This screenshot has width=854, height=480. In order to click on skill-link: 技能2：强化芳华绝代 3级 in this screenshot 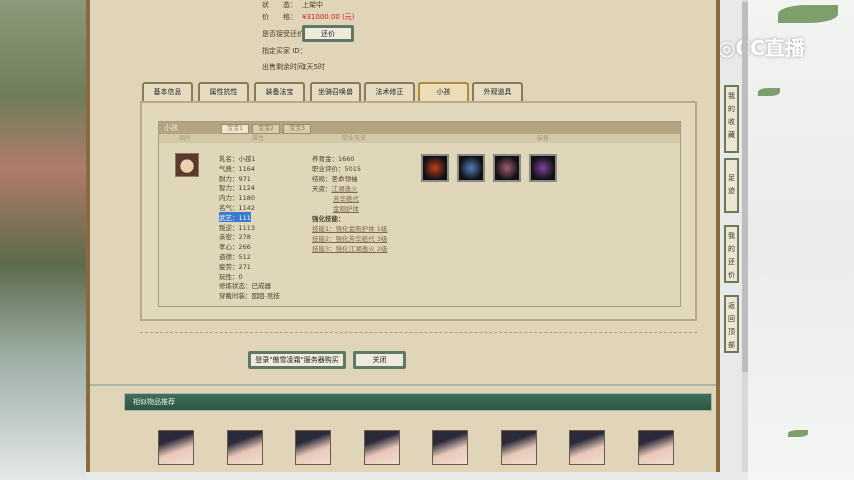, I will do `click(349, 238)`.